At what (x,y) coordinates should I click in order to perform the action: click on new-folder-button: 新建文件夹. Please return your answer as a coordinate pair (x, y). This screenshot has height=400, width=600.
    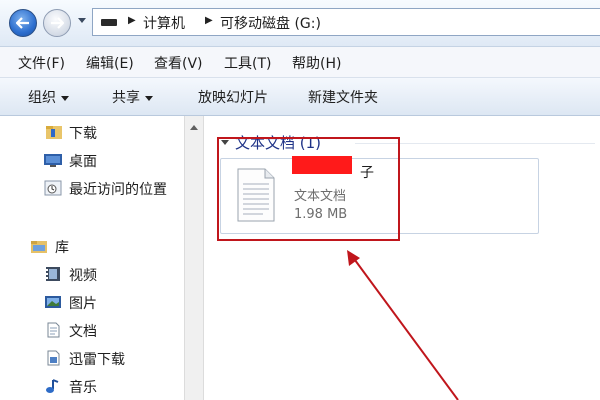
    Looking at the image, I should click on (343, 97).